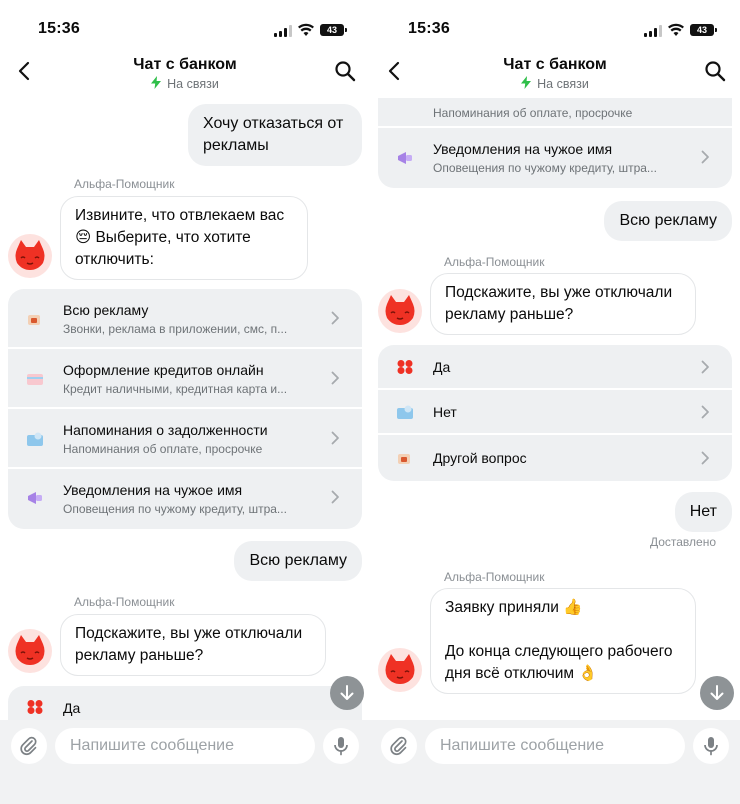  I want to click on option-debt-reminders: Напоминания об оплате, просрочке, so click(555, 113).